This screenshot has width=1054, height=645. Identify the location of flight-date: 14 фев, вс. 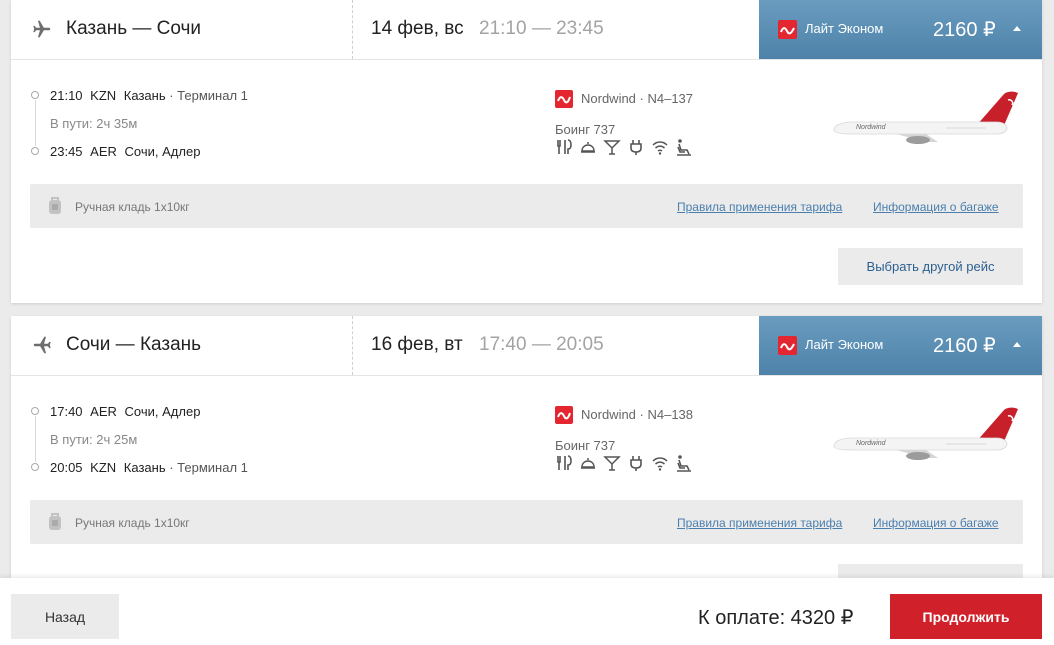
(417, 28).